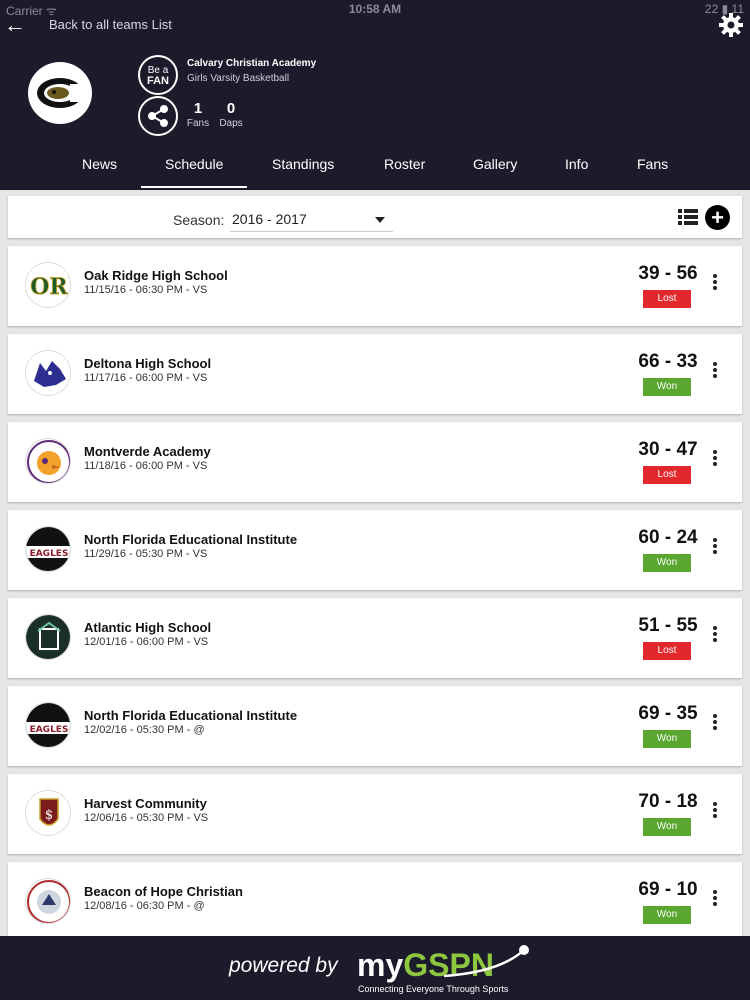 The image size is (750, 1000). I want to click on list-view-icon, so click(688, 217).